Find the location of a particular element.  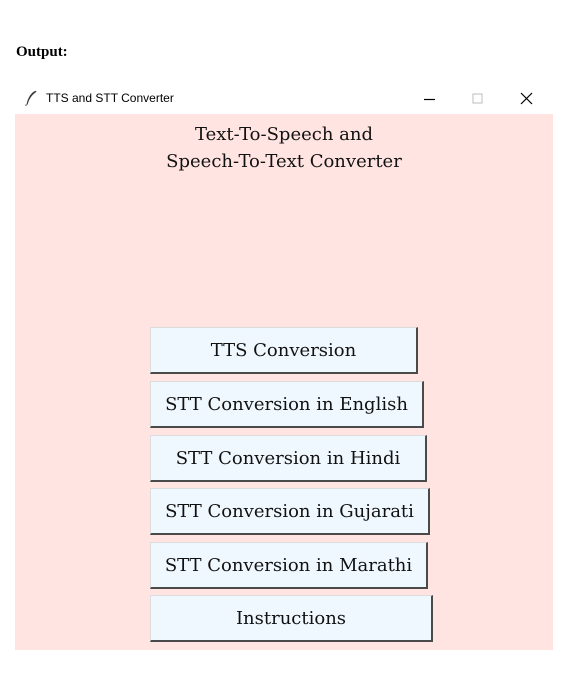

output-caption: Output: is located at coordinates (42, 52).